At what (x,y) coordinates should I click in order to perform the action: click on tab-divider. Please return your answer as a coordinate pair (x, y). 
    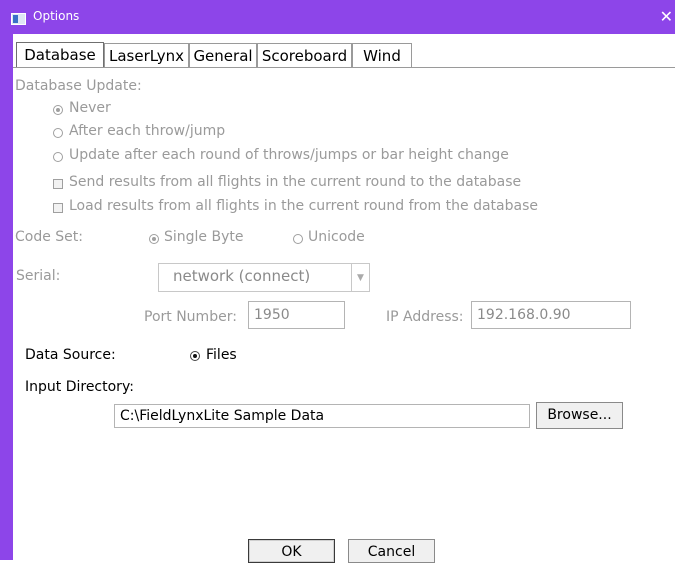
    Looking at the image, I should click on (344, 67).